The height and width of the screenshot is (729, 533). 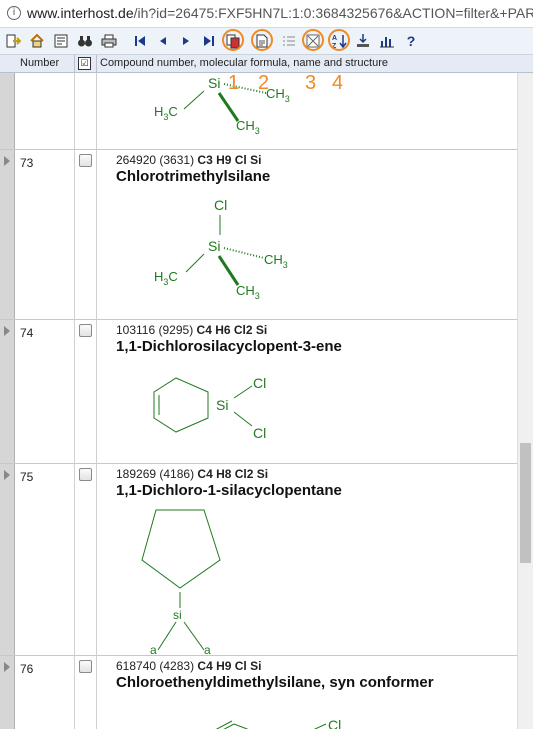 I want to click on header-select-all-checkbox: ☑, so click(x=84, y=63).